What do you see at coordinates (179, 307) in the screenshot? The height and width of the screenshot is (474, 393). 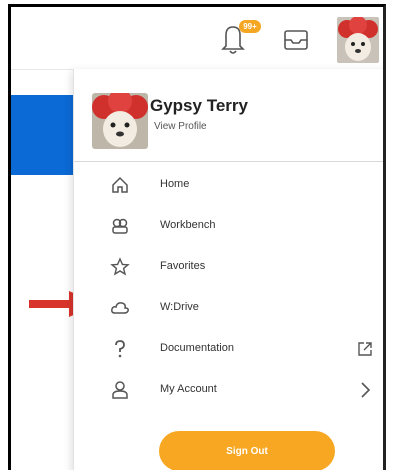 I see `menu-item-label: W:Drive` at bounding box center [179, 307].